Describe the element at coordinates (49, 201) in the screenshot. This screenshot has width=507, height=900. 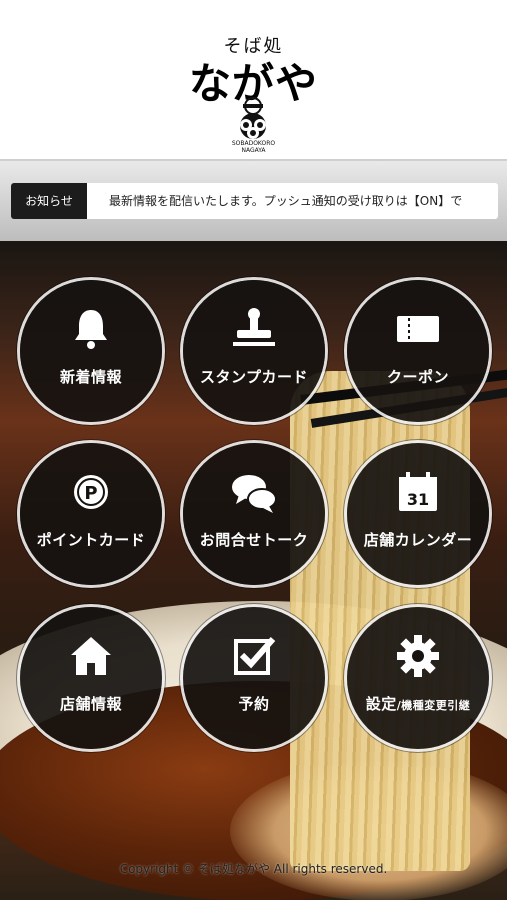
I see `news-label: お知らせ` at that location.